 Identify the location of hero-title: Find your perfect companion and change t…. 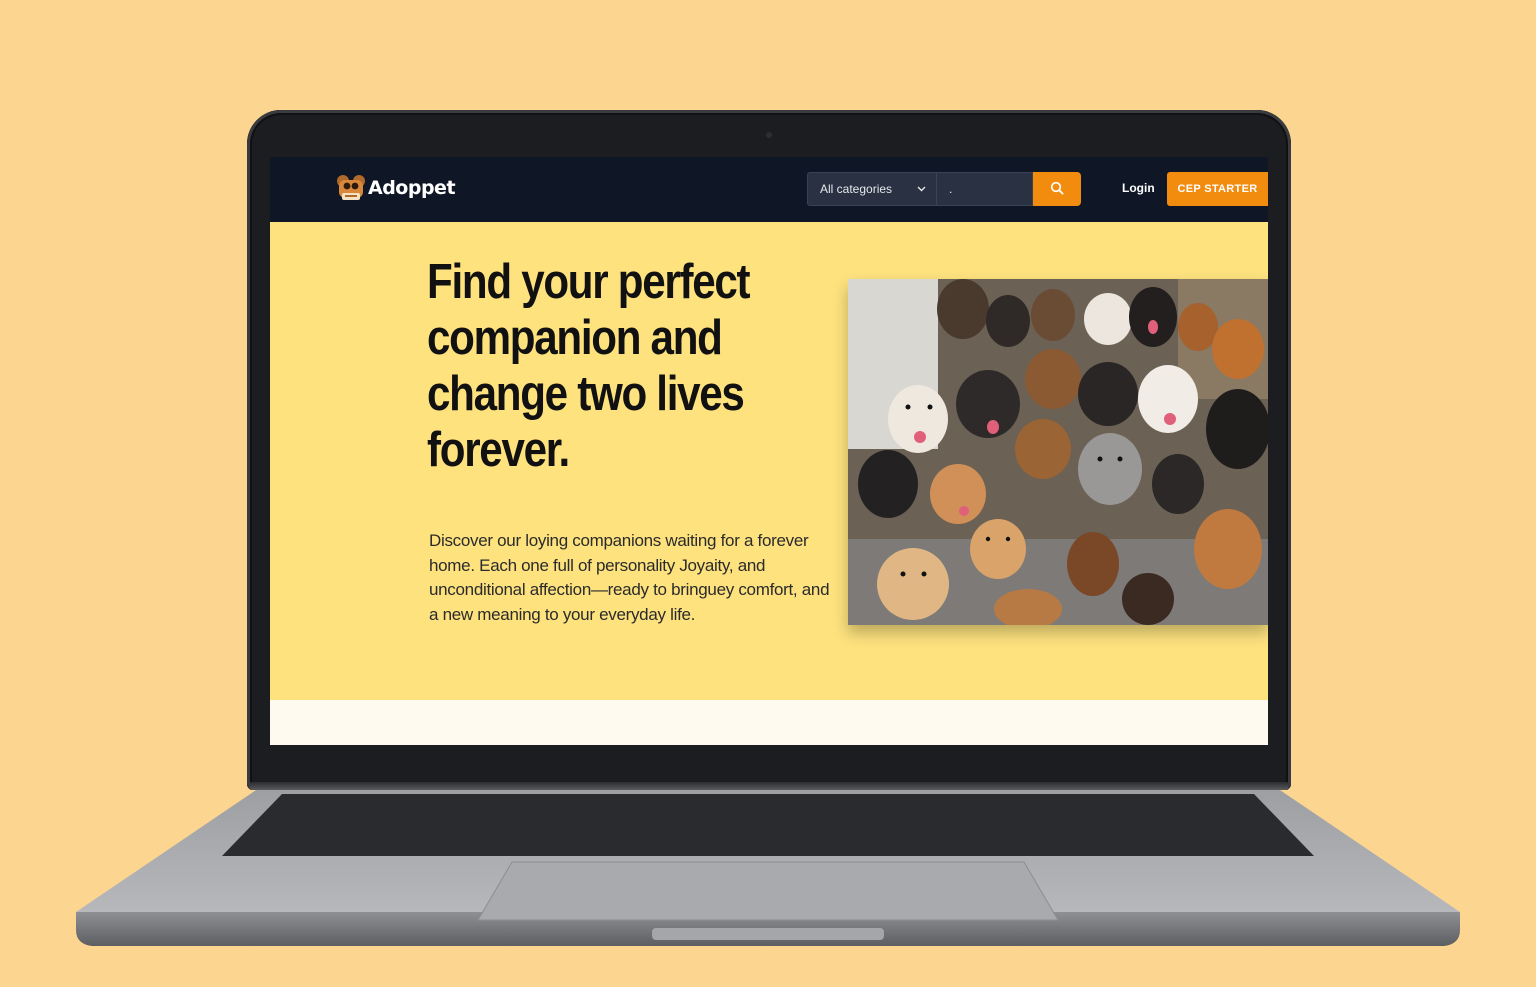
(589, 366).